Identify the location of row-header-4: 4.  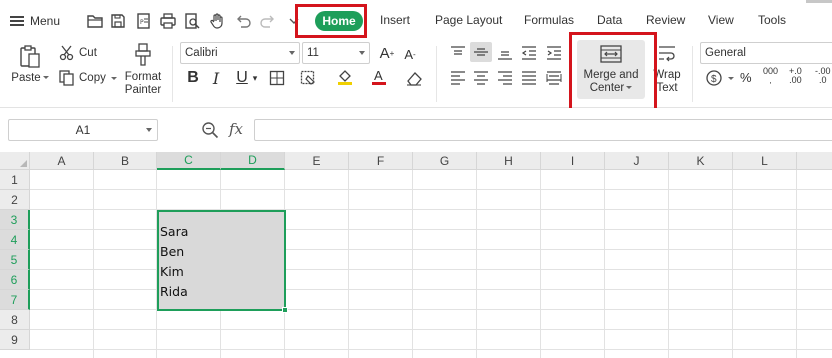
(15, 240).